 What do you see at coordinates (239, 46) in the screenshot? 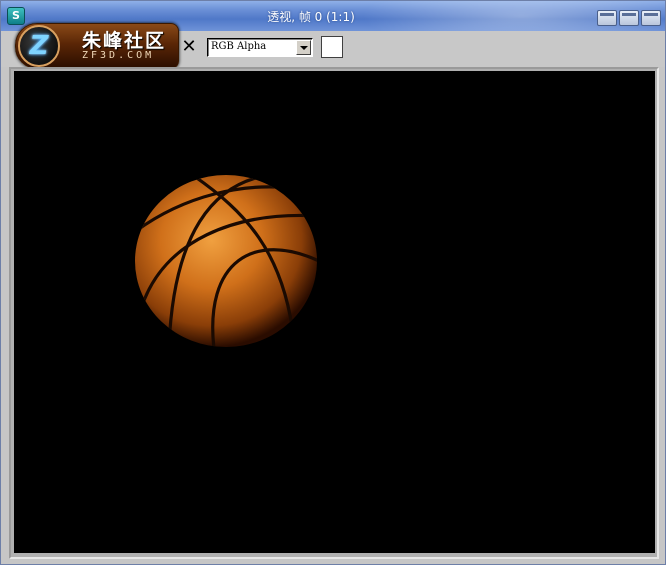
I see `channel-select-value: RGB Alpha` at bounding box center [239, 46].